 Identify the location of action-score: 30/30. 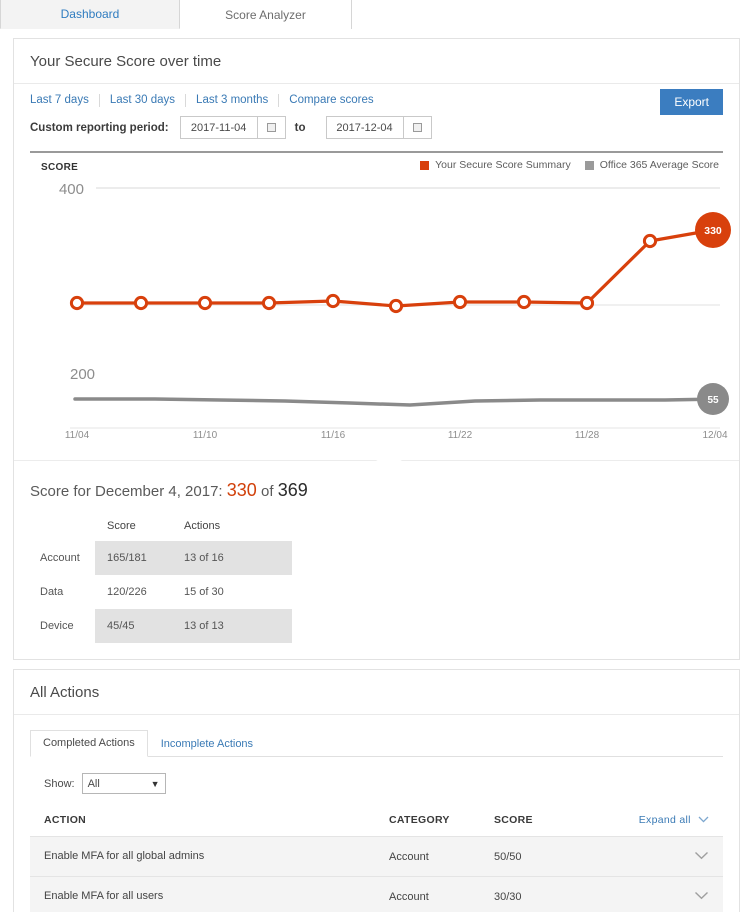
(508, 896).